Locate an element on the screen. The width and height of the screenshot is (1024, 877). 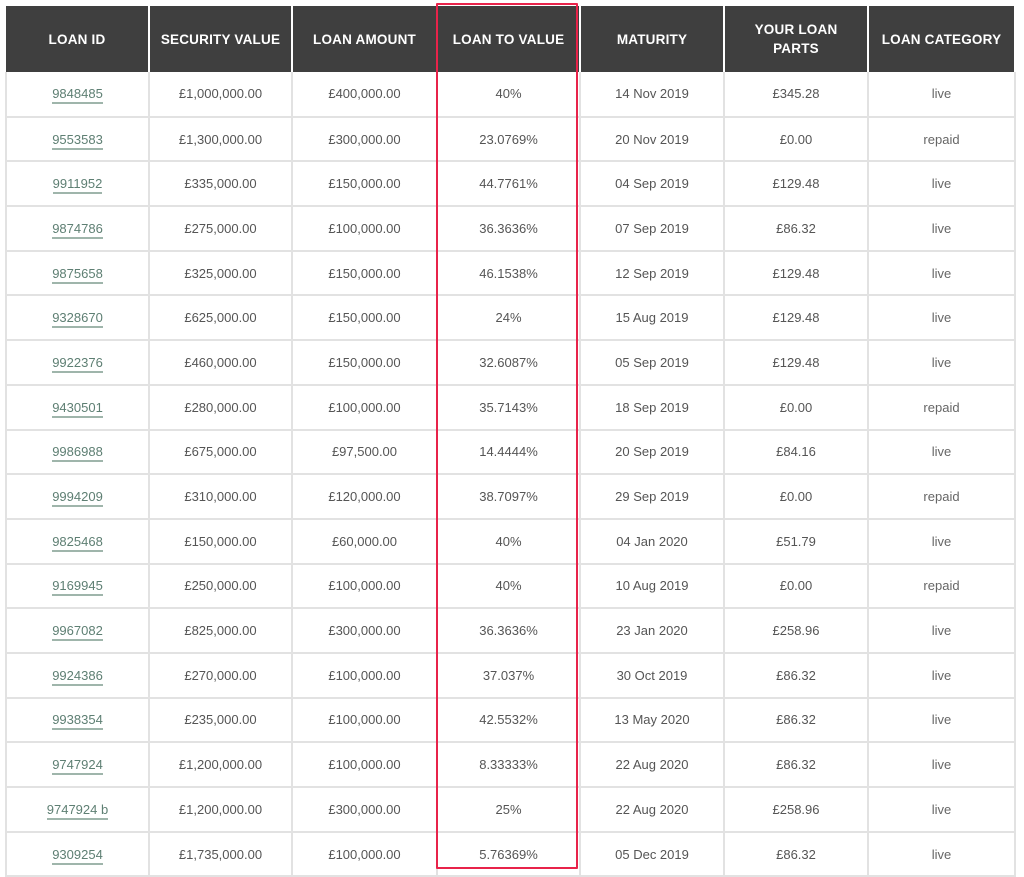
loan-id-cell: 9875658 is located at coordinates (77, 273).